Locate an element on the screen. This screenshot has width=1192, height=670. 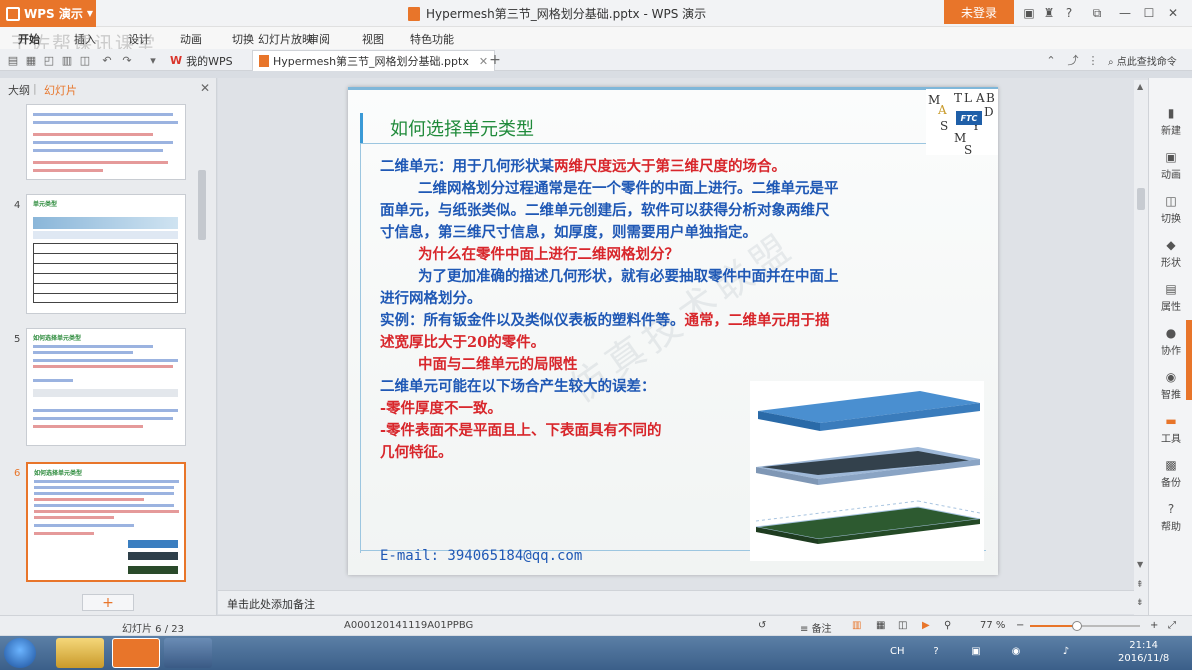
normal-view-icon: ▥ is located at coordinates (856, 625).